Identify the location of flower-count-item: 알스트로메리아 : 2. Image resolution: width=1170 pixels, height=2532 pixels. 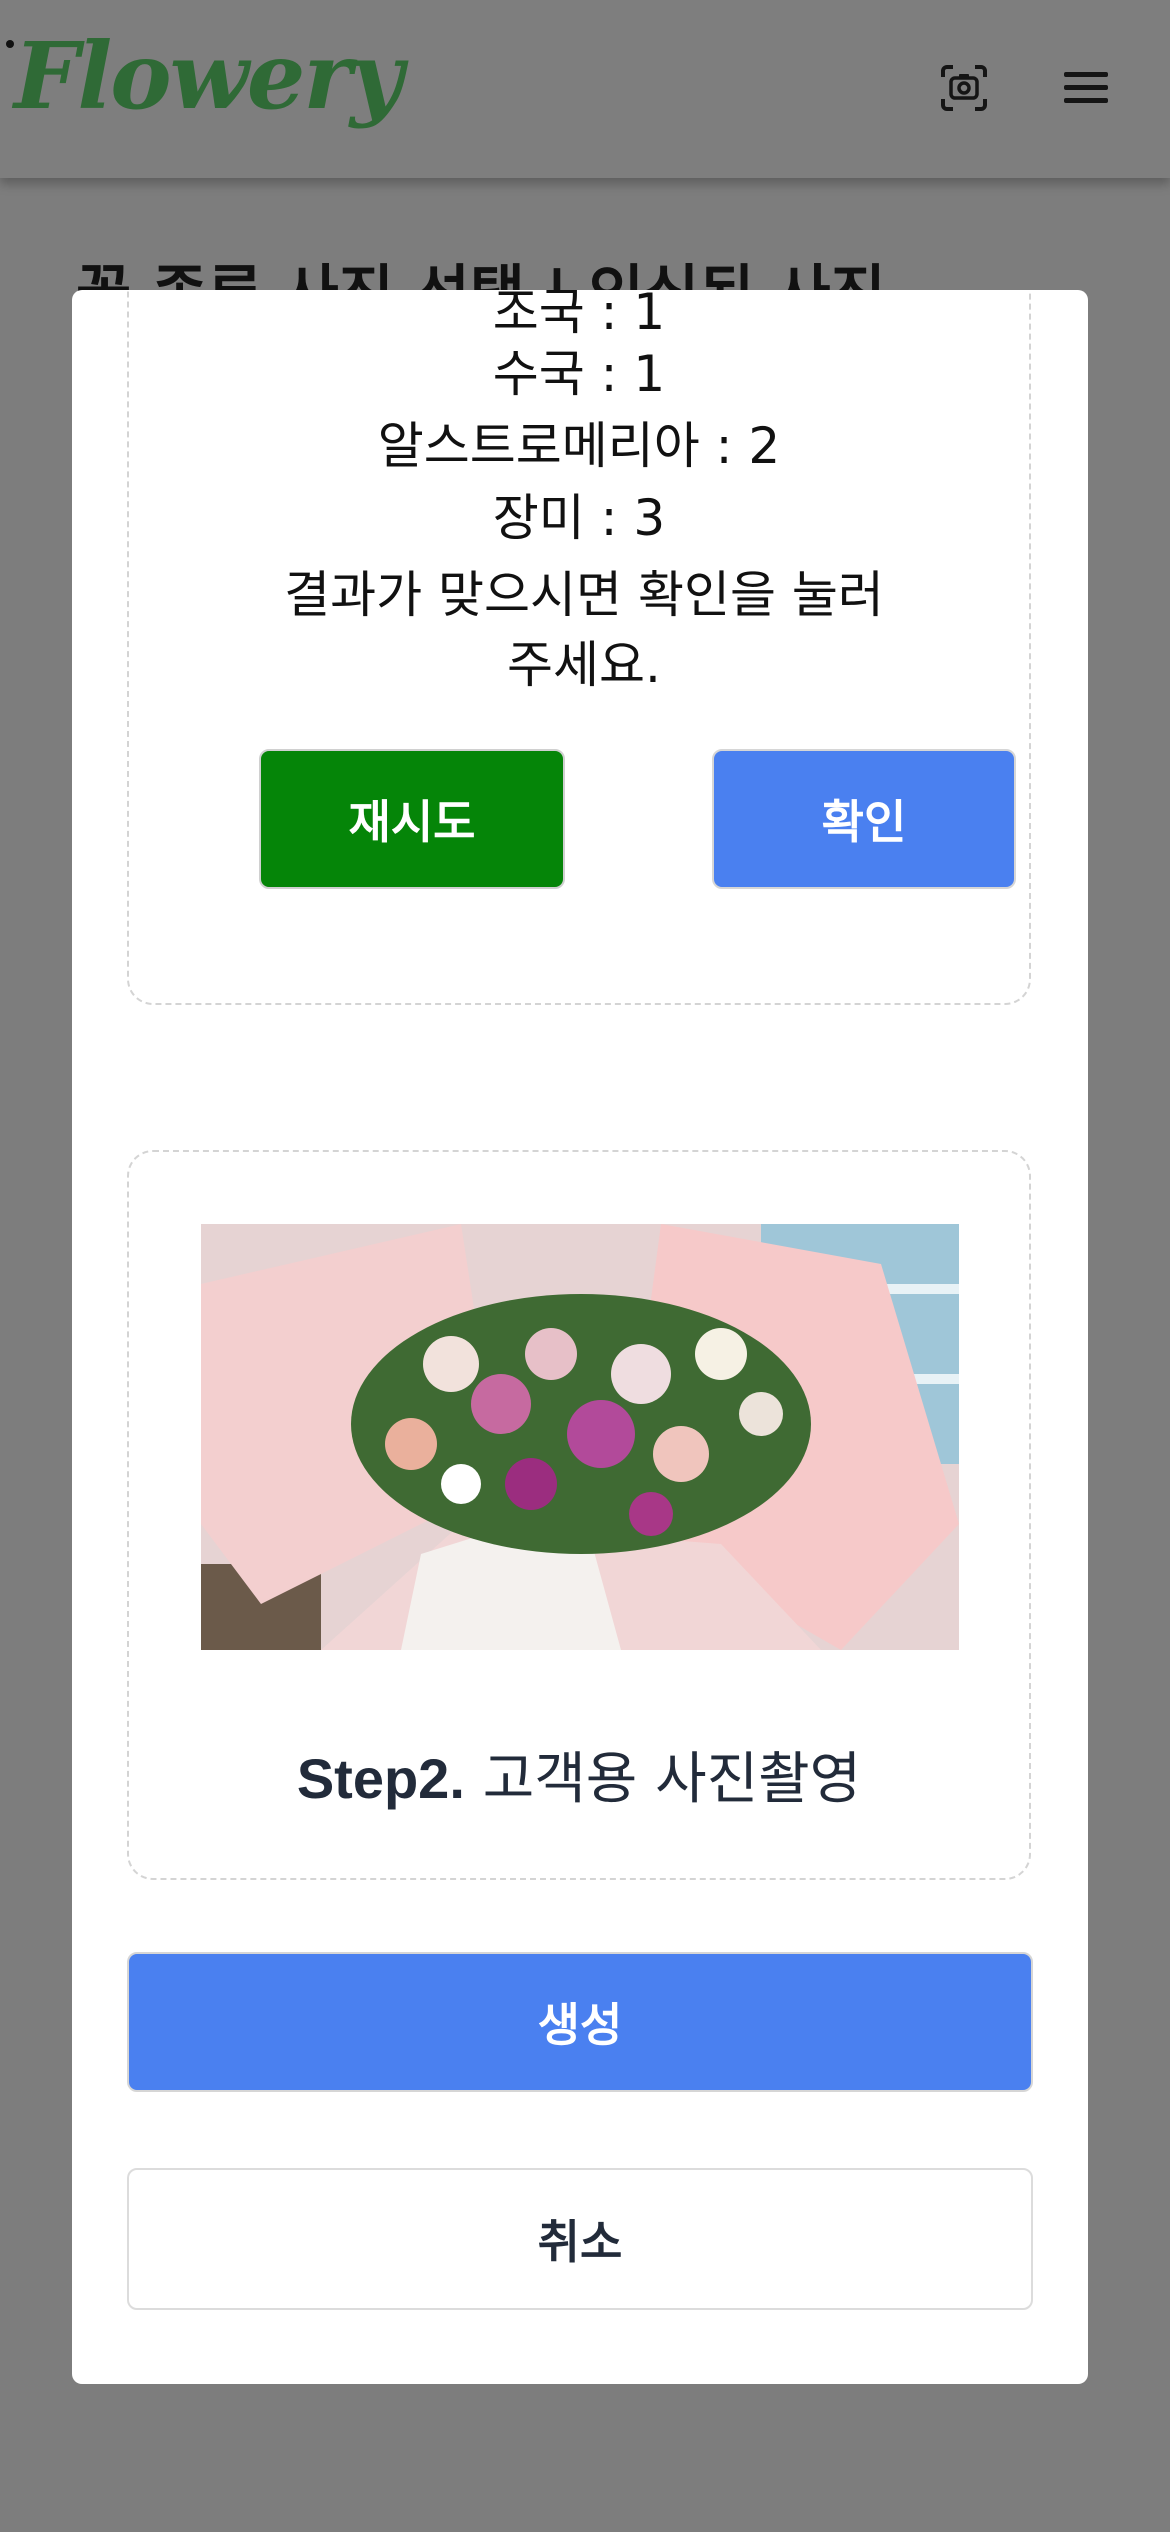
(579, 446).